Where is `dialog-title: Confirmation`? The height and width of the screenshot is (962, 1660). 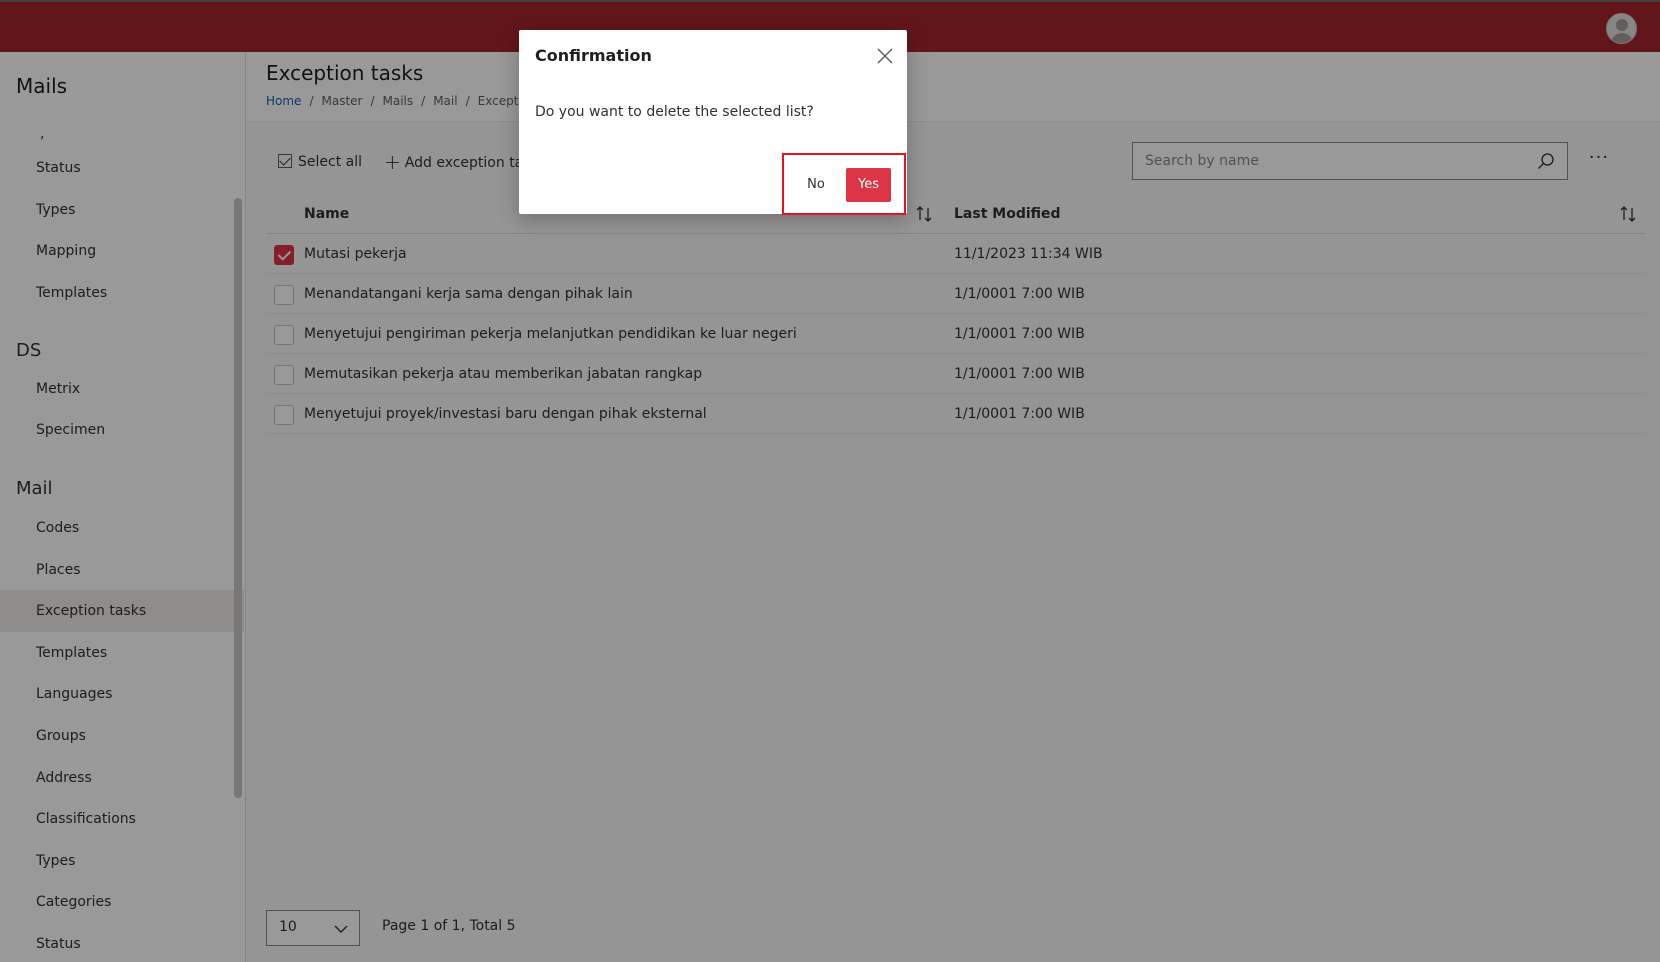 dialog-title: Confirmation is located at coordinates (593, 55).